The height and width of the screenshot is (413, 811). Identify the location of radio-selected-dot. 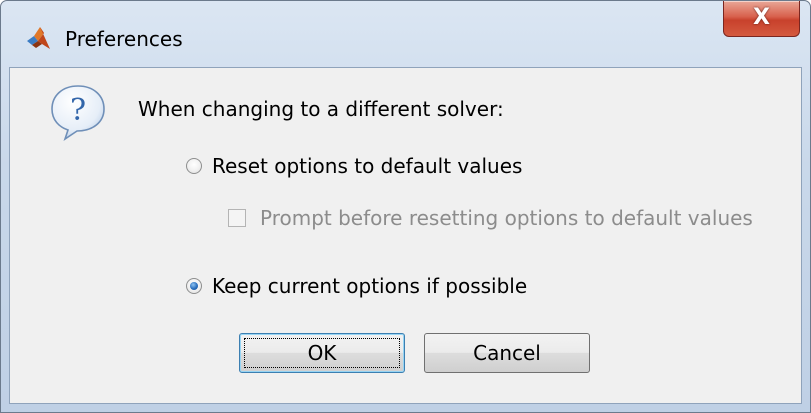
(194, 286).